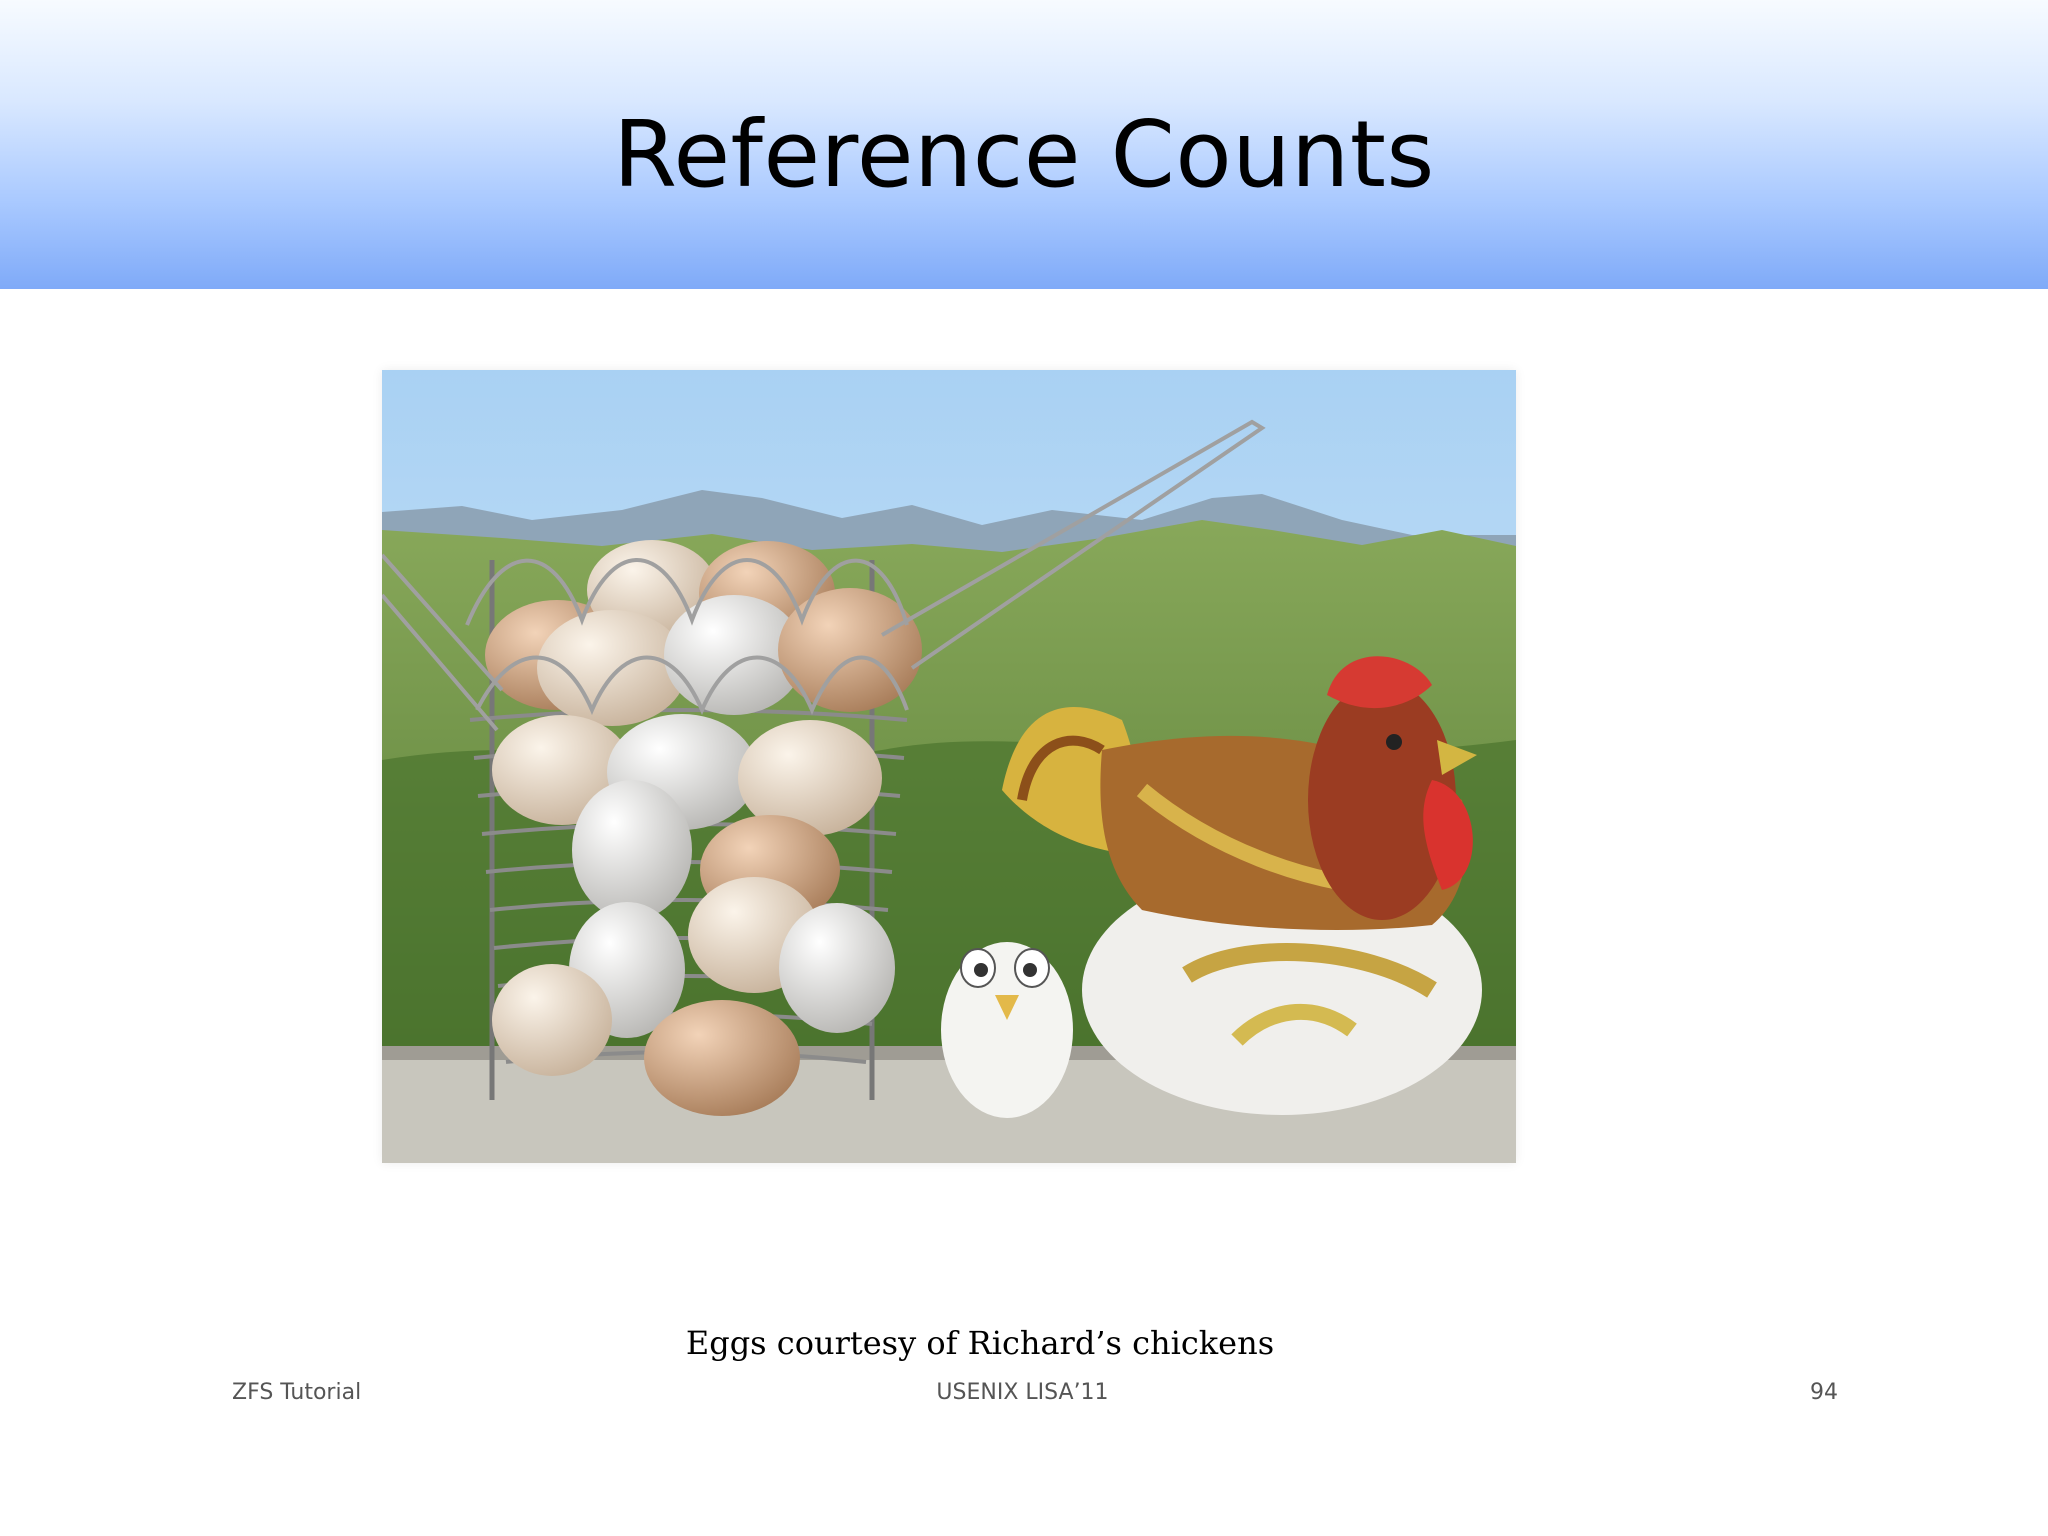  What do you see at coordinates (1824, 1392) in the screenshot?
I see `slide-number: 94` at bounding box center [1824, 1392].